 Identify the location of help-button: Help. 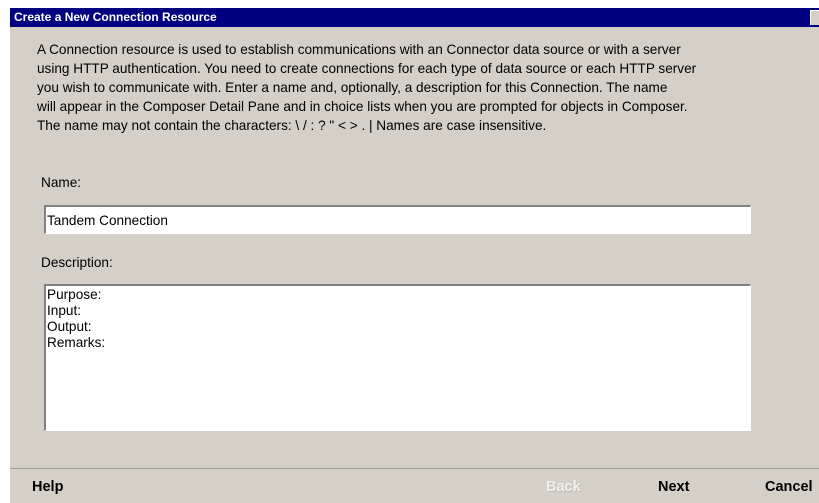
(47, 487).